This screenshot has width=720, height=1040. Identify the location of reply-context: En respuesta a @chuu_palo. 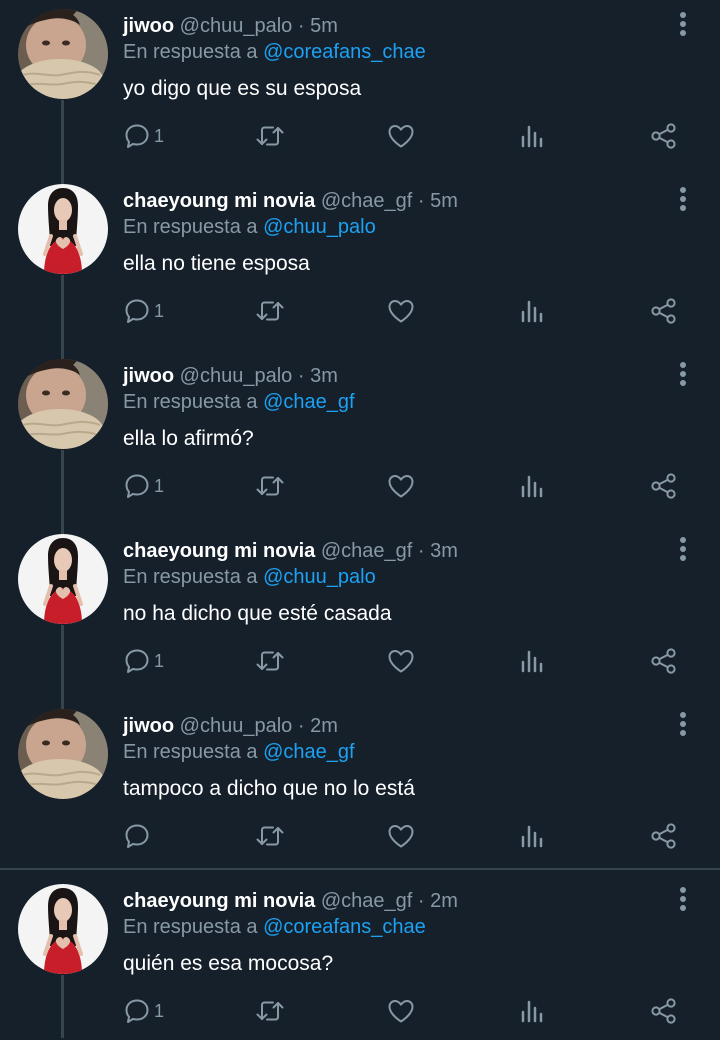
(249, 577).